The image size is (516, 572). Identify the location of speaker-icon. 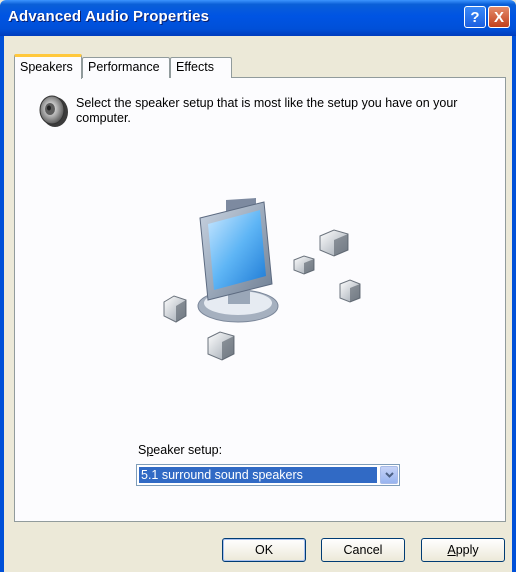
(53, 111).